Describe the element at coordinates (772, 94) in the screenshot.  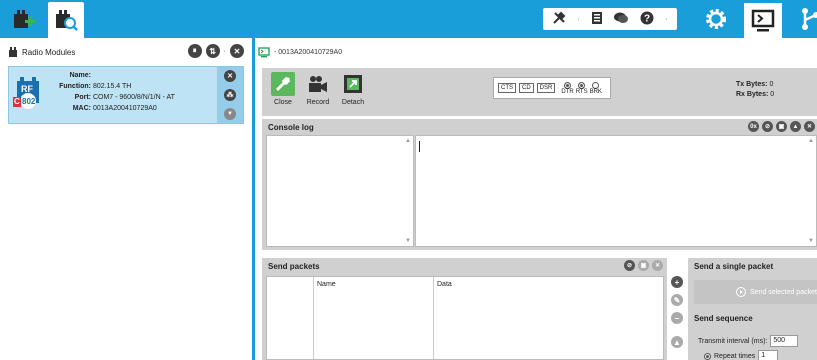
I see `rx-bytes-value: 0` at that location.